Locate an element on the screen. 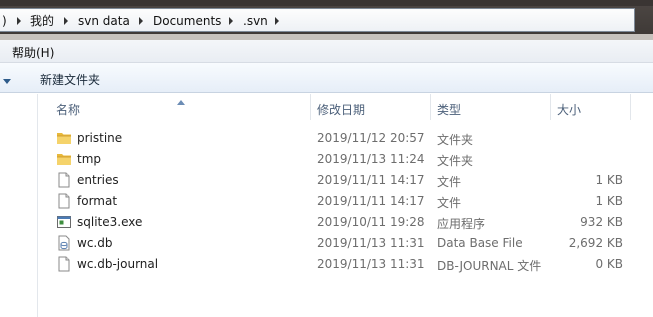  triangle-down-icon is located at coordinates (7, 82).